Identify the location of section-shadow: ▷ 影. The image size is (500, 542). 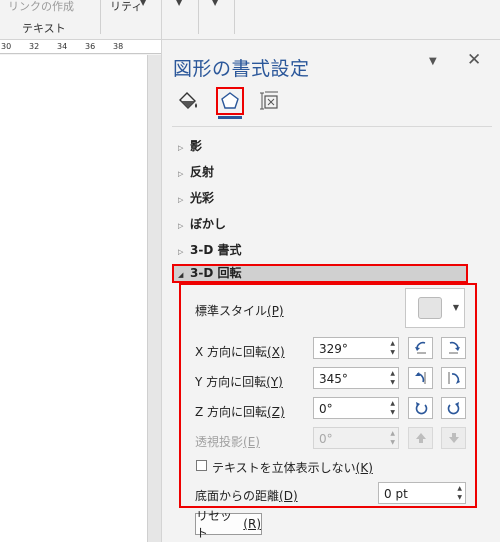
(190, 145).